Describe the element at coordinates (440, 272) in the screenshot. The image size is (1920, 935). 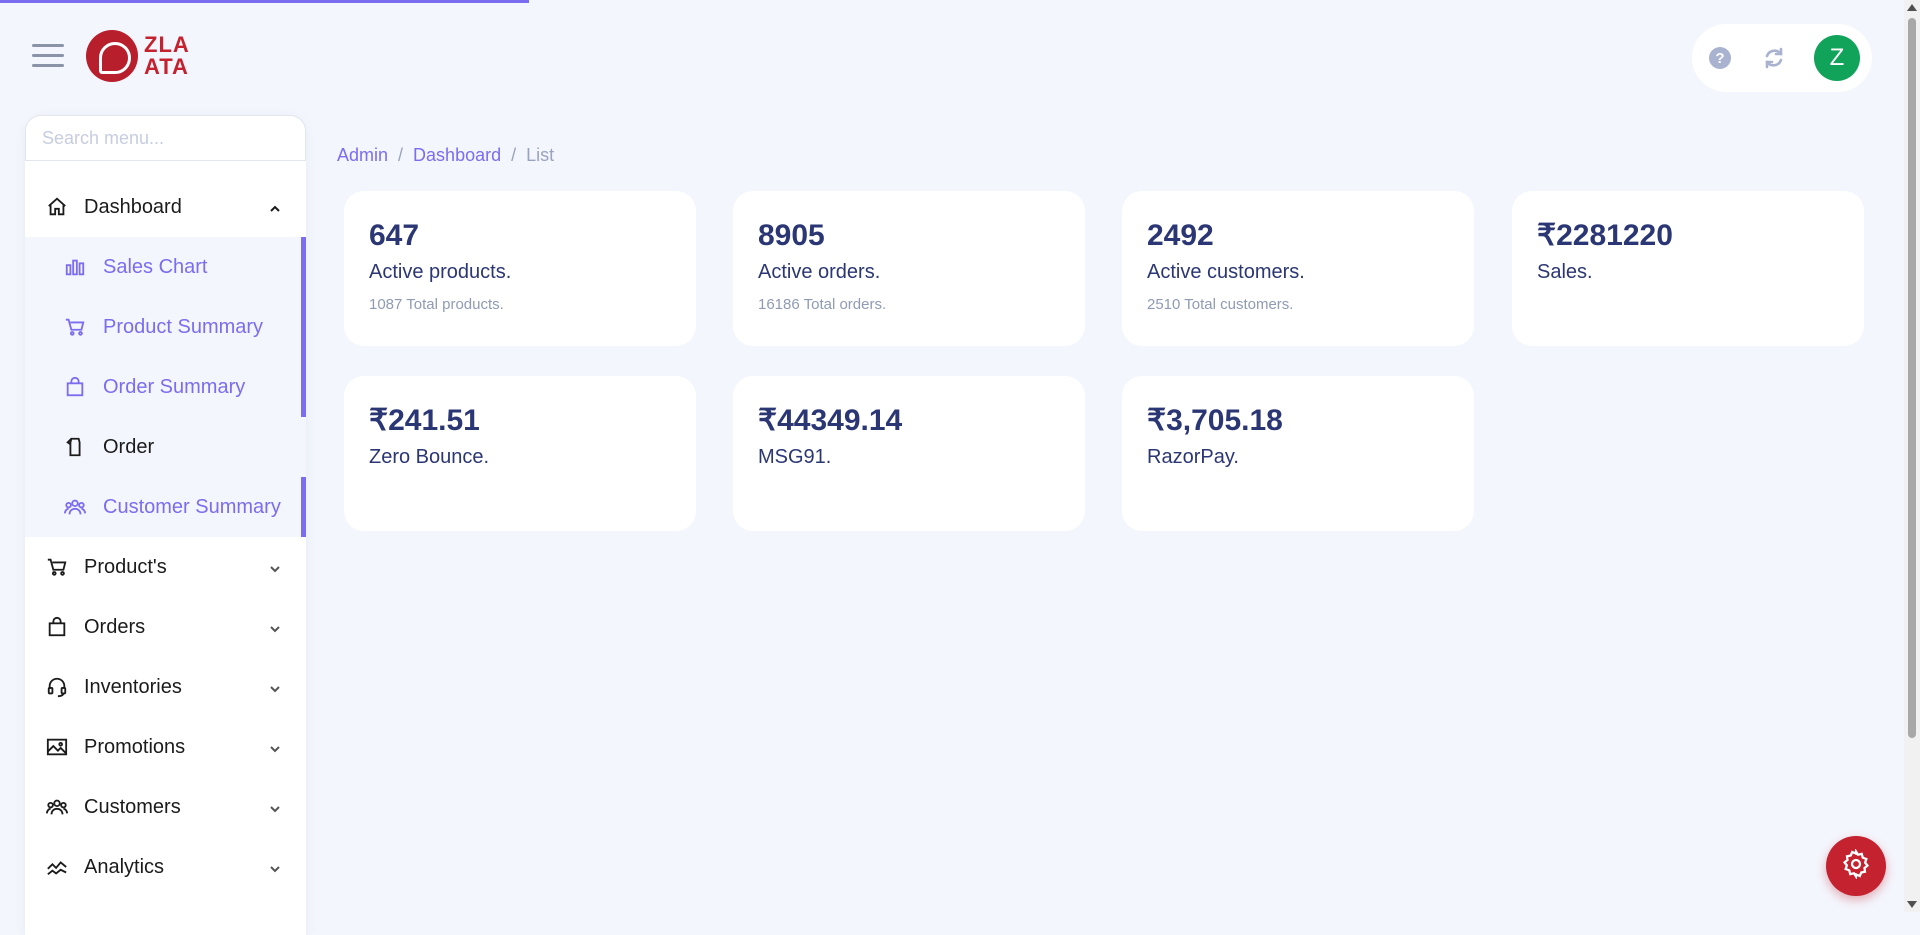
I see `stat-label: Active products.` at that location.